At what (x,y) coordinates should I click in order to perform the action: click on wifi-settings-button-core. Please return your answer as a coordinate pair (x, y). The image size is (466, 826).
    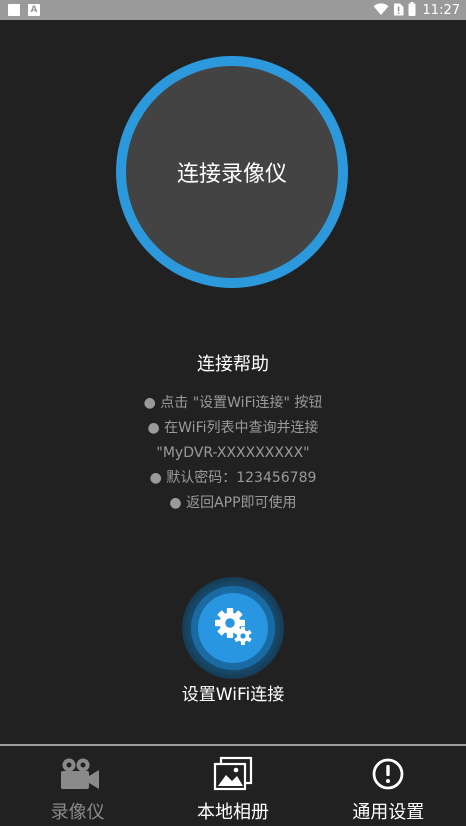
    Looking at the image, I should click on (233, 628).